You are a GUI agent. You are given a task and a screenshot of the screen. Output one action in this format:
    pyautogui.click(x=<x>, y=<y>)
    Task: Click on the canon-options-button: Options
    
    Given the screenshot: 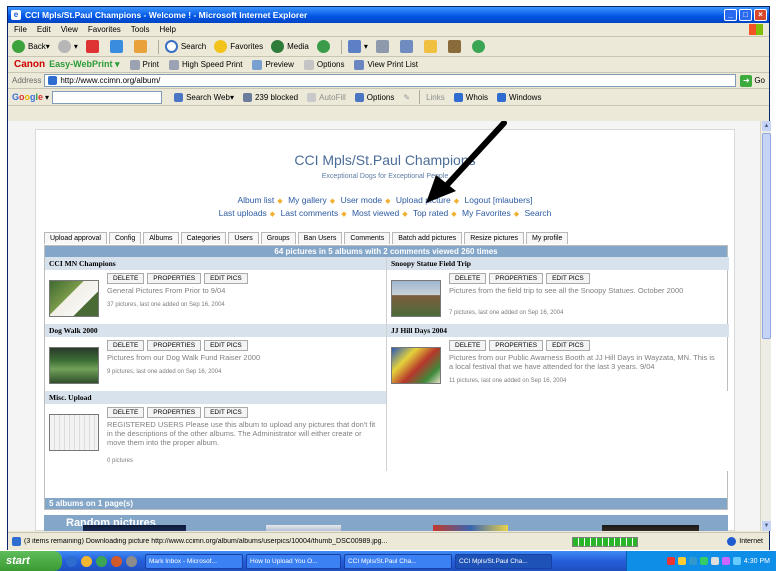 What is the action you would take?
    pyautogui.click(x=323, y=64)
    